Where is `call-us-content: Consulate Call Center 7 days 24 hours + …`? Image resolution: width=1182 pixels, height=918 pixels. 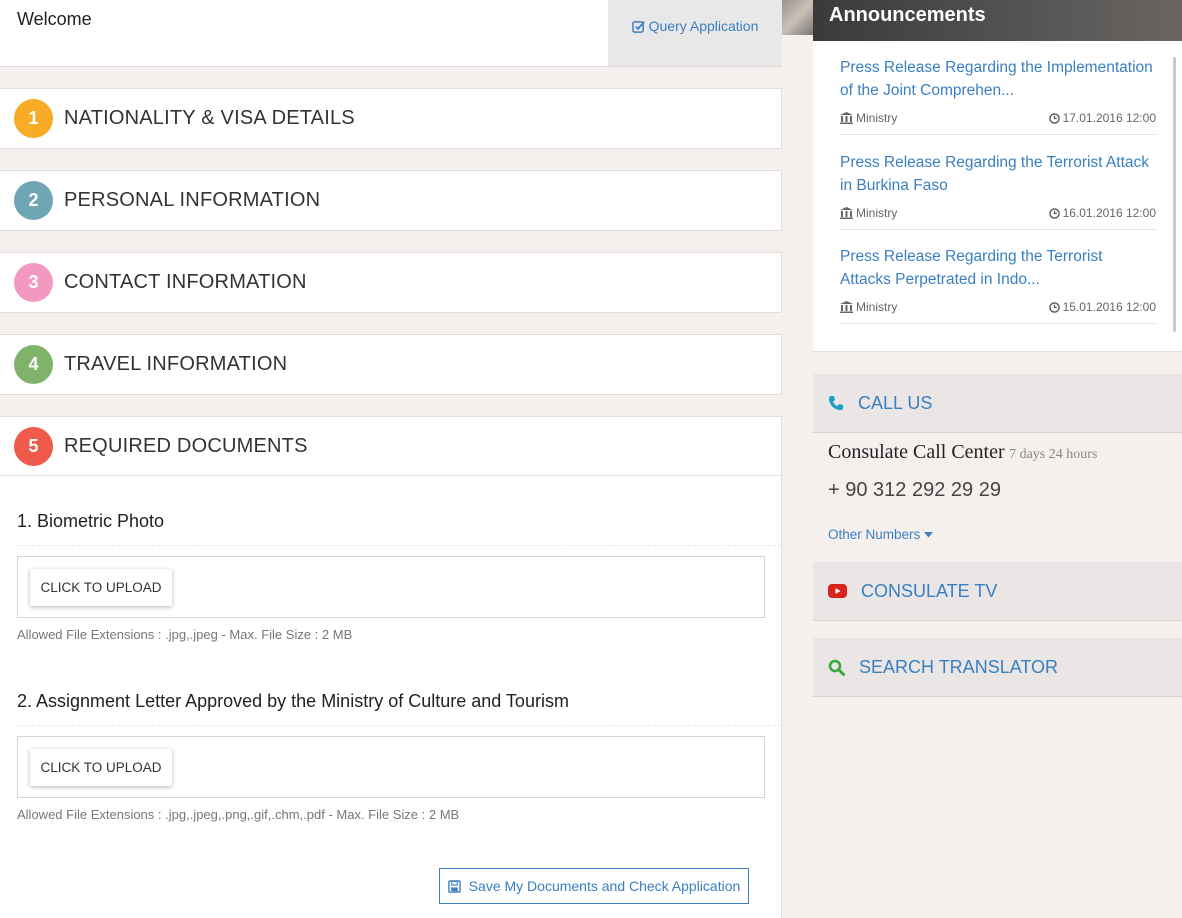
call-us-content: Consulate Call Center 7 days 24 hours + … is located at coordinates (998, 491).